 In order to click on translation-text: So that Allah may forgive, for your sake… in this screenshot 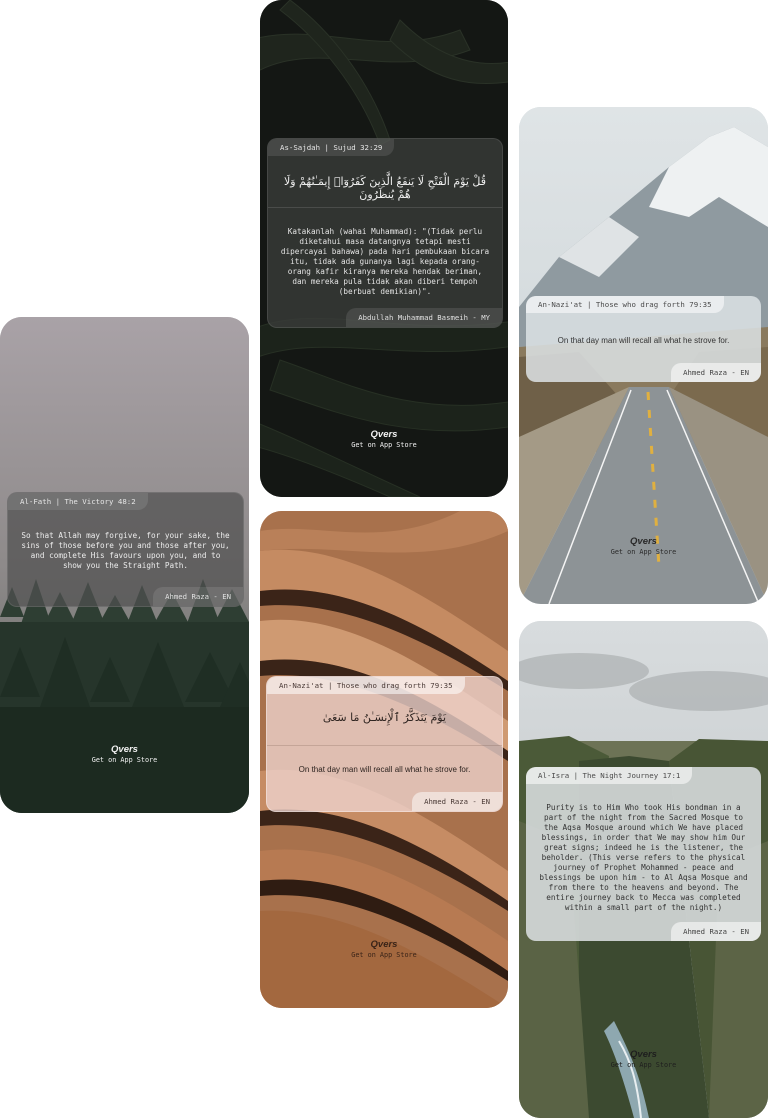, I will do `click(125, 550)`.